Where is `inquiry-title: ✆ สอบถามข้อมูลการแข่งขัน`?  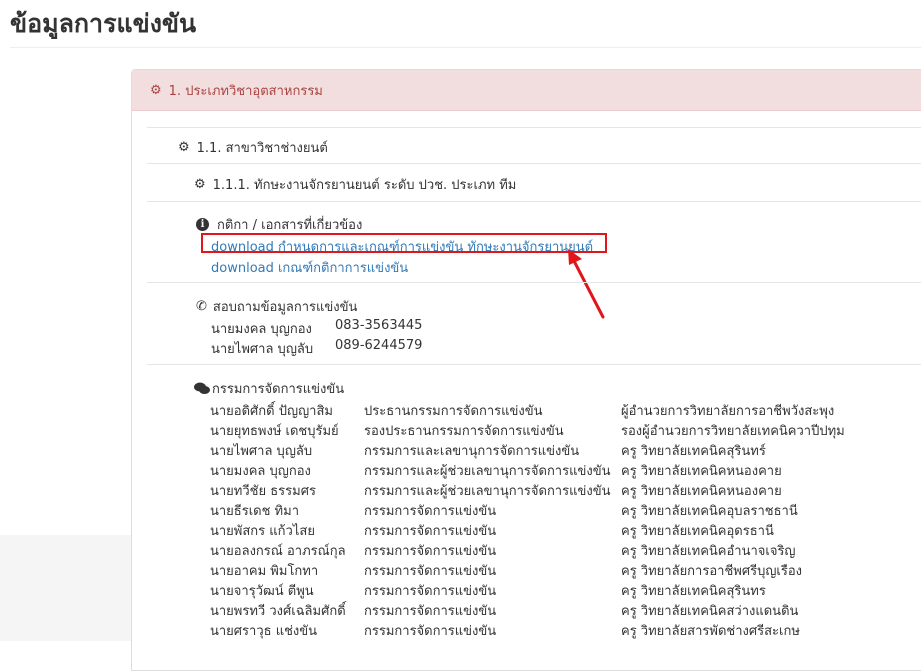 inquiry-title: ✆ สอบถามข้อมูลการแข่งขัน is located at coordinates (276, 306).